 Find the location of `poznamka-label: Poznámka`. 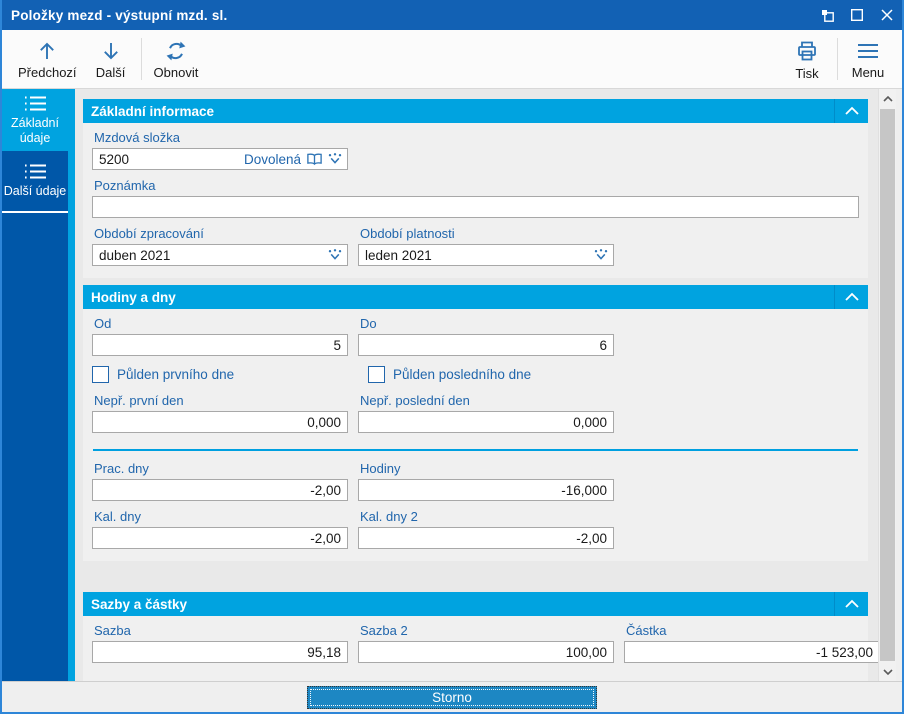

poznamka-label: Poznámka is located at coordinates (125, 185).